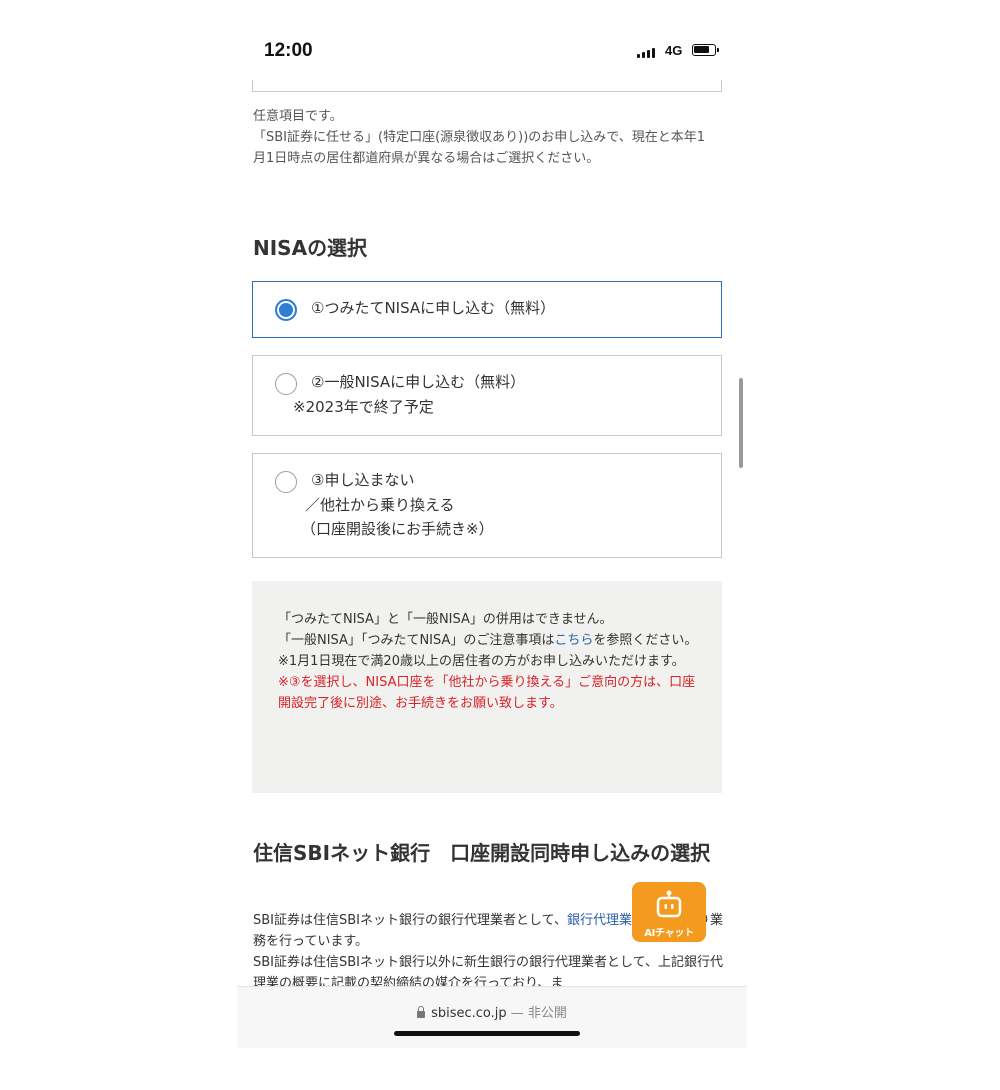  Describe the element at coordinates (416, 640) in the screenshot. I see `info-text-pre: 「一般NISA」「つみたてNISA」のご注意事項は` at that location.